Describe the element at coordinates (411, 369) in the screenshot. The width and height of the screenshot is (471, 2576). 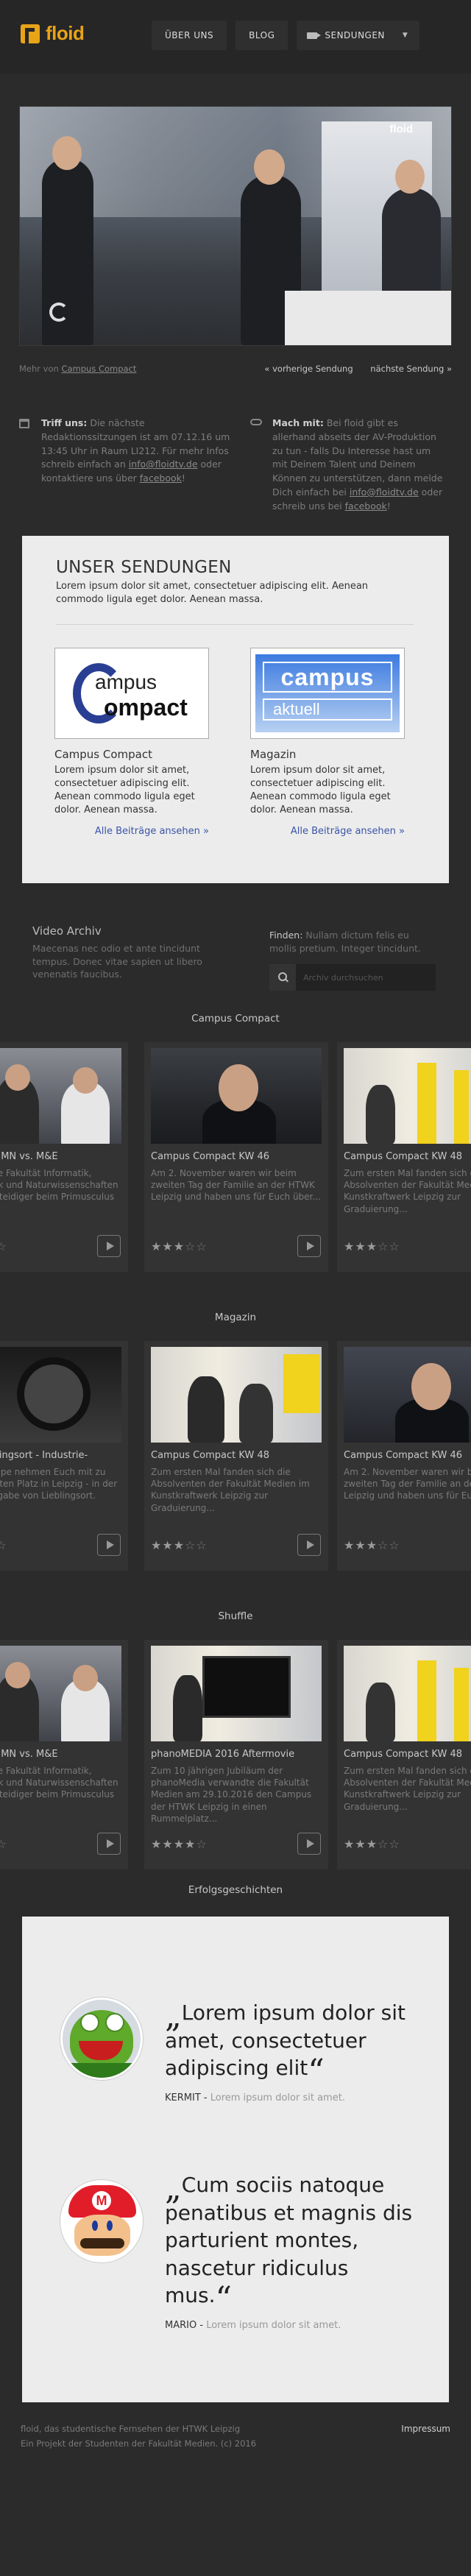
I see `next-video-link: nächste Sendung »` at that location.